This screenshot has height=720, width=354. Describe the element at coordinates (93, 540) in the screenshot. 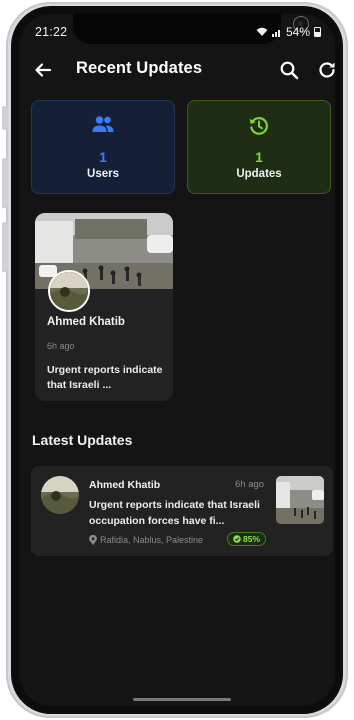

I see `location-pin-icon` at that location.